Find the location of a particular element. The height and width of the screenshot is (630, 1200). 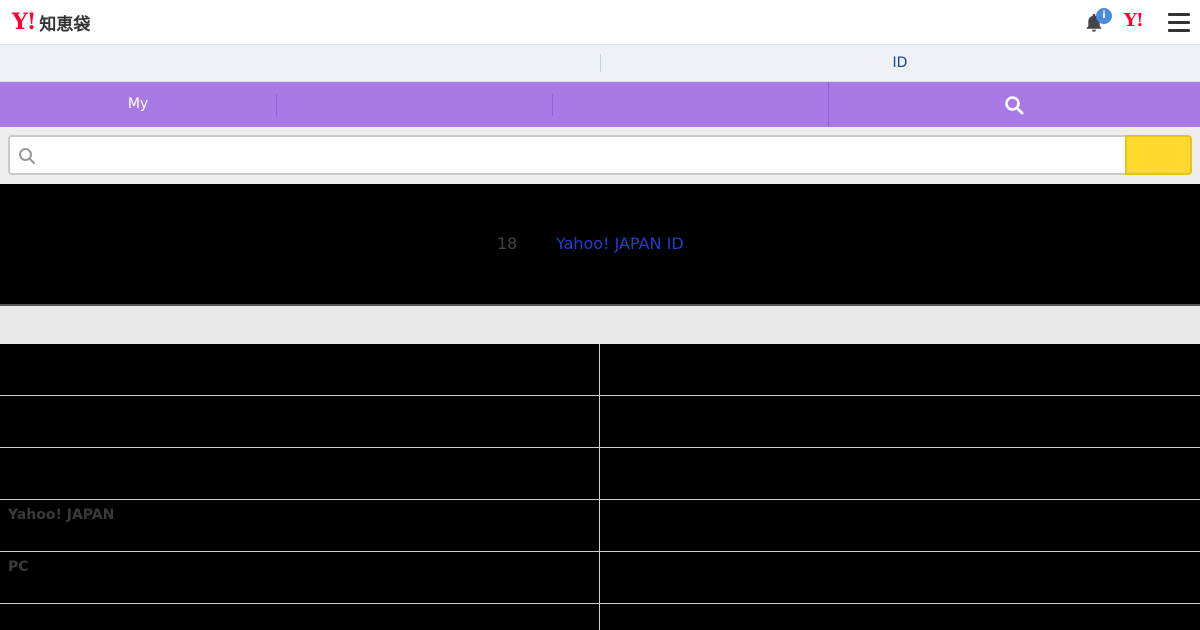

hamburger-menu-icon is located at coordinates (1179, 22).